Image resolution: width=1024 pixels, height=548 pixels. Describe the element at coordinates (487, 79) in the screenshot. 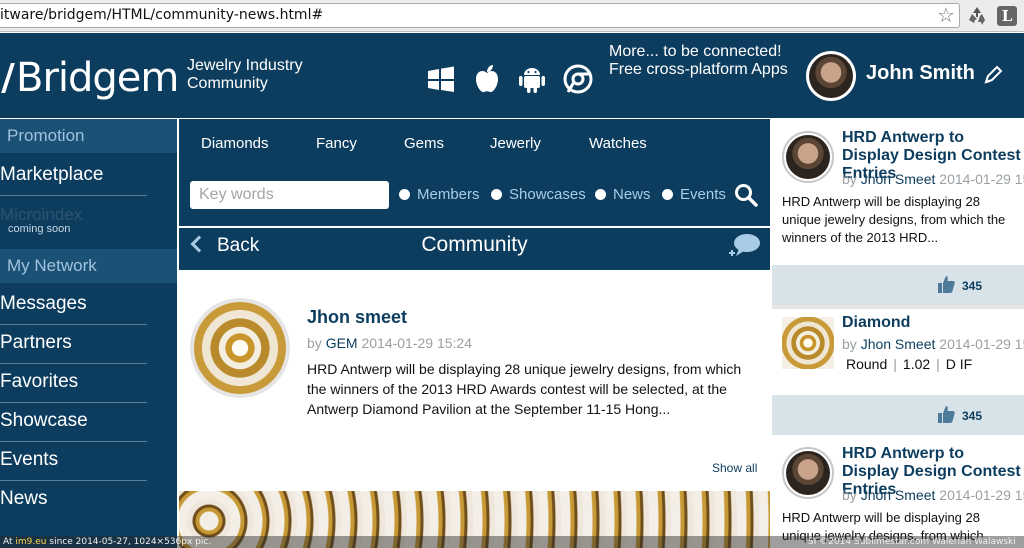

I see `apple-icon` at that location.